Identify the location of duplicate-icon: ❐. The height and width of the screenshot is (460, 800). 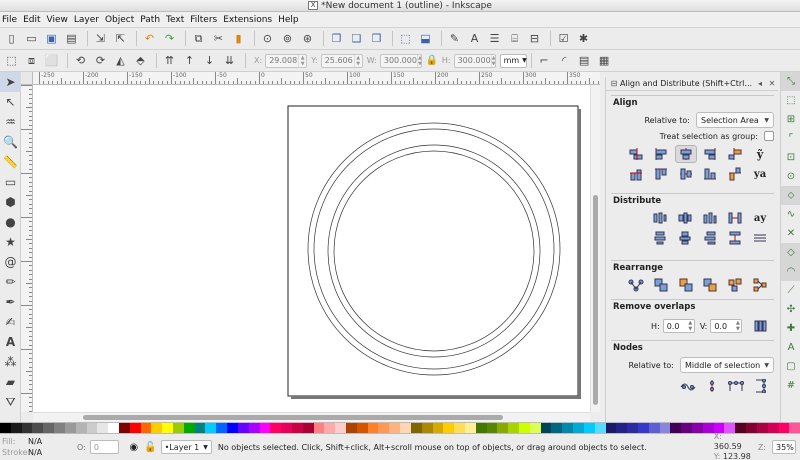
(336, 38).